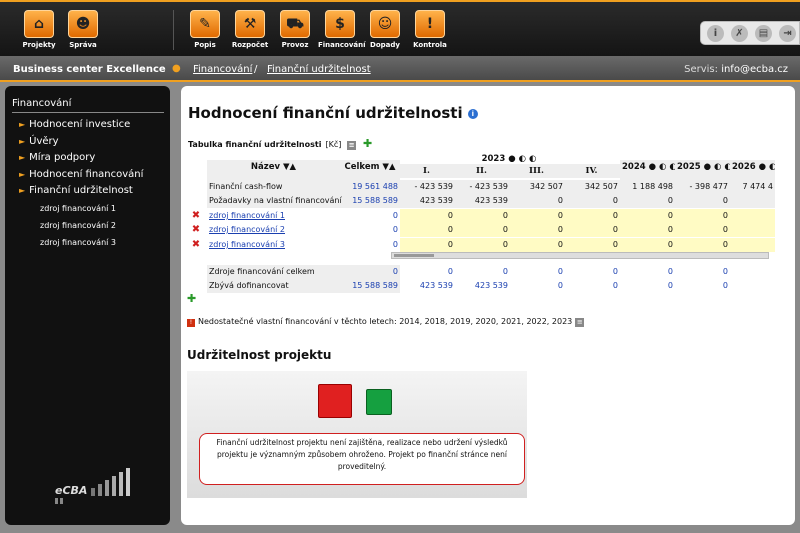  I want to click on arrow-icon: ►, so click(22, 124).